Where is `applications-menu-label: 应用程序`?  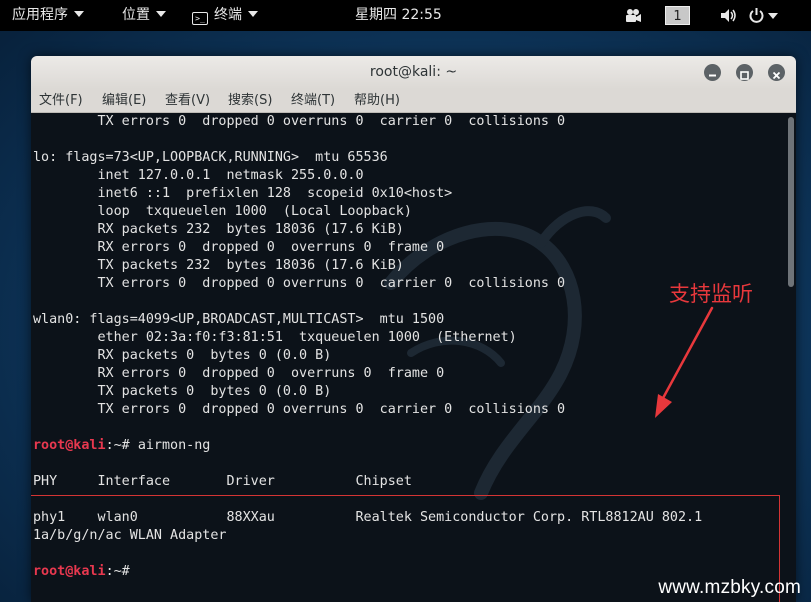 applications-menu-label: 应用程序 is located at coordinates (40, 15).